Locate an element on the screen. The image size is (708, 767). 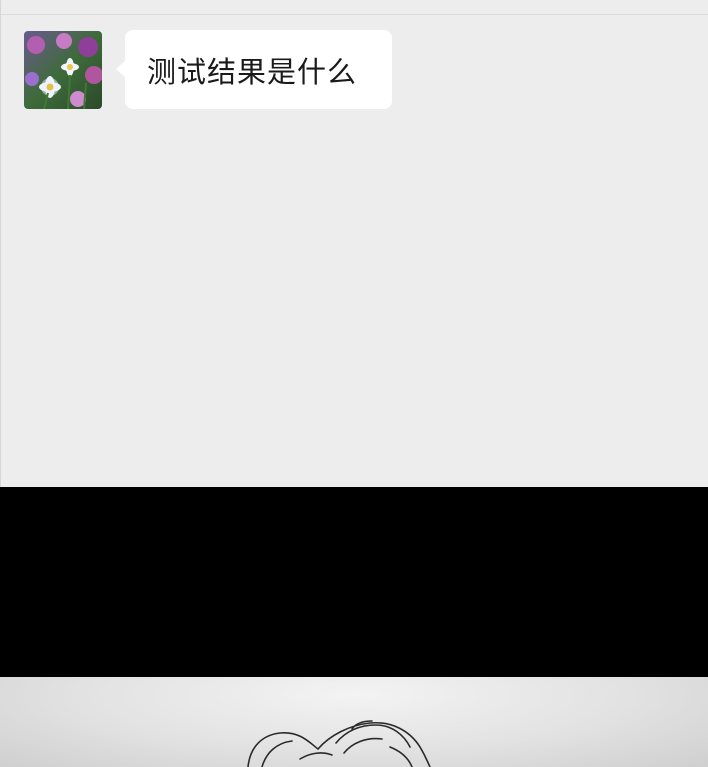
flower-photo-avatar-icon is located at coordinates (63, 70).